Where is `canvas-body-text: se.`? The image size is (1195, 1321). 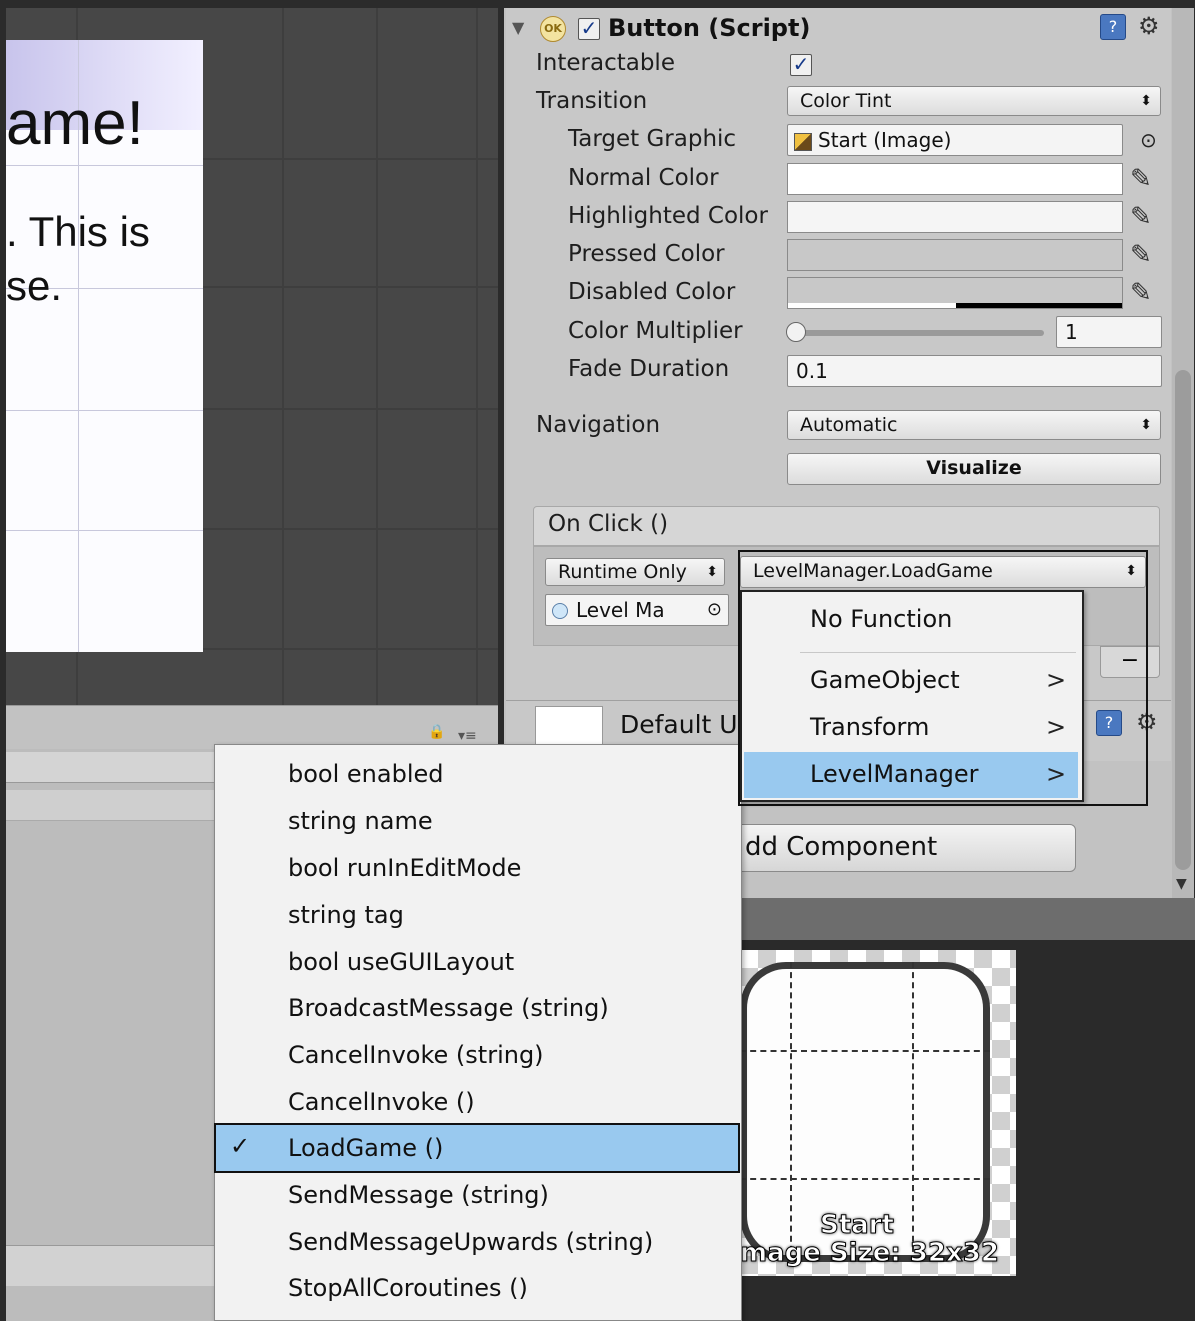
canvas-body-text: se. is located at coordinates (34, 285).